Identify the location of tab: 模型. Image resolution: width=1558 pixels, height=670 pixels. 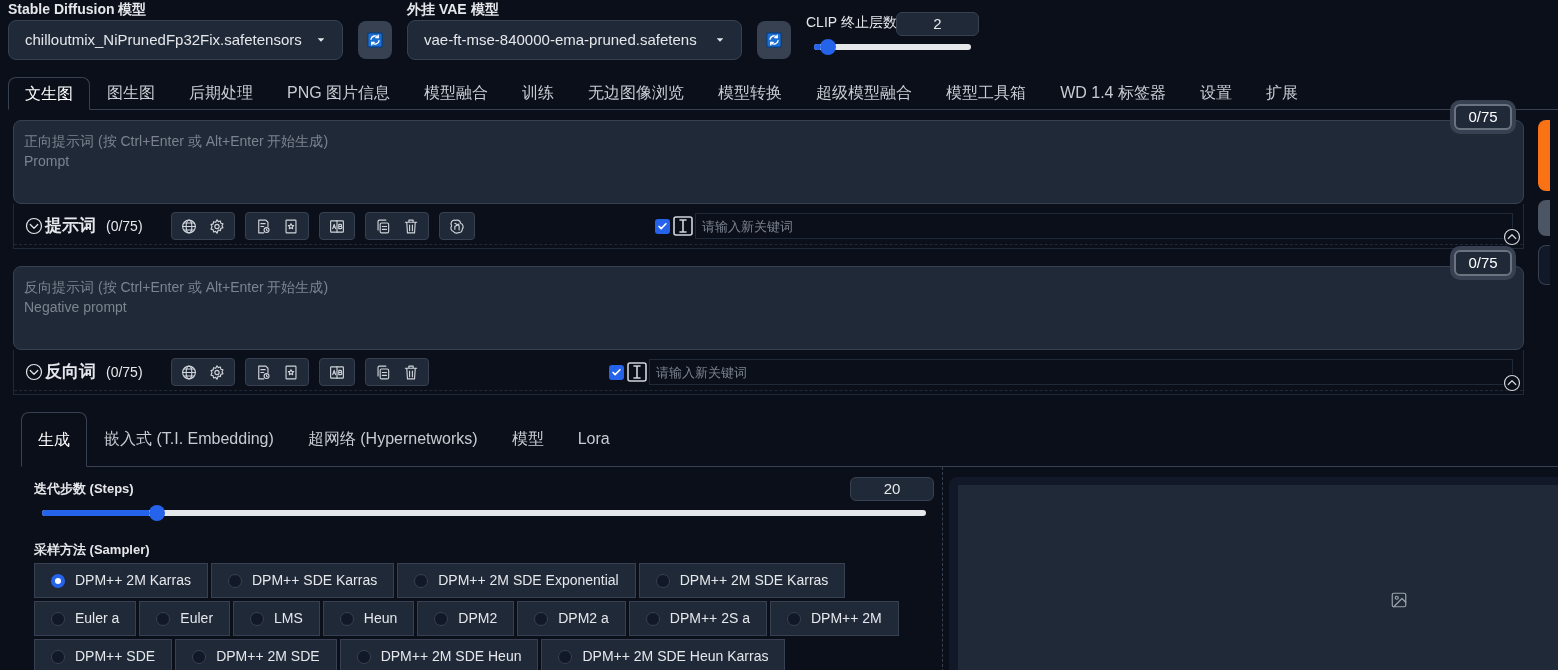
(527, 438).